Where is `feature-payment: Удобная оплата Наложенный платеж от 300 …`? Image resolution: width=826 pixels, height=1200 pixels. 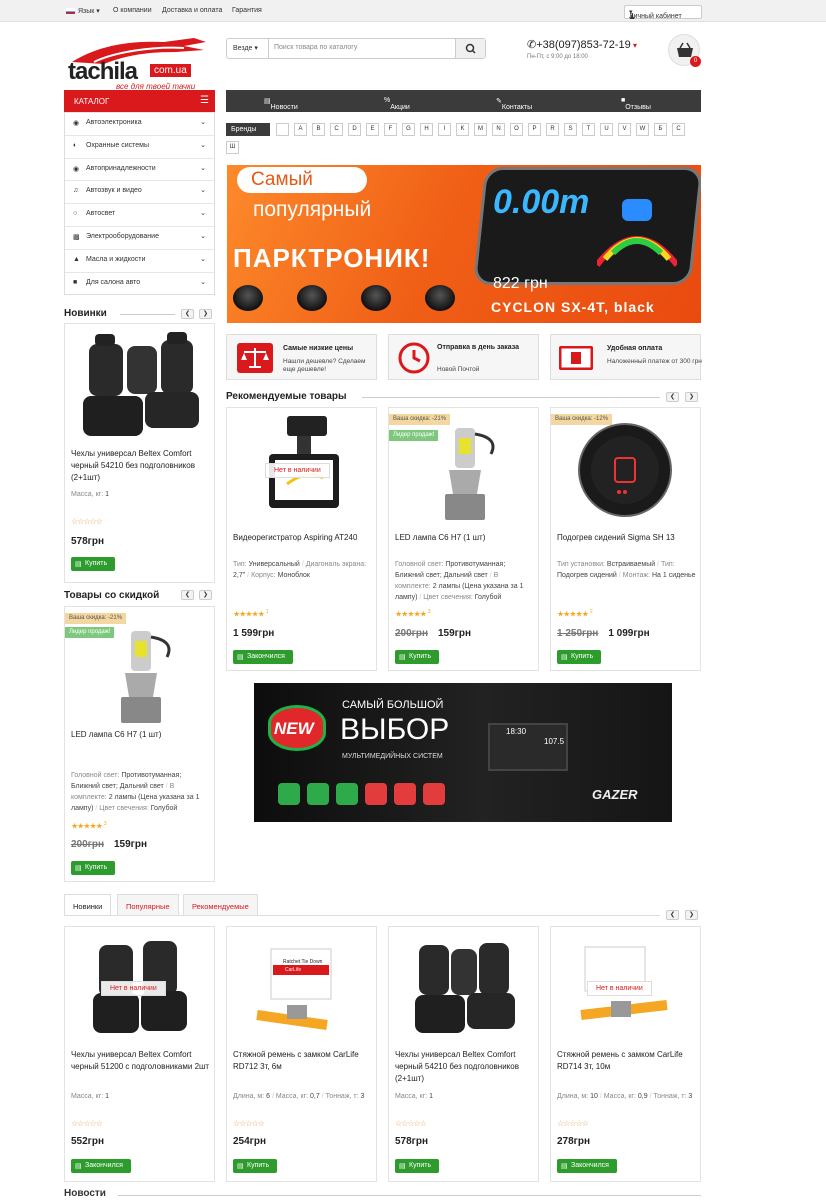
feature-payment: Удобная оплата Наложенный платеж от 300 … is located at coordinates (626, 357).